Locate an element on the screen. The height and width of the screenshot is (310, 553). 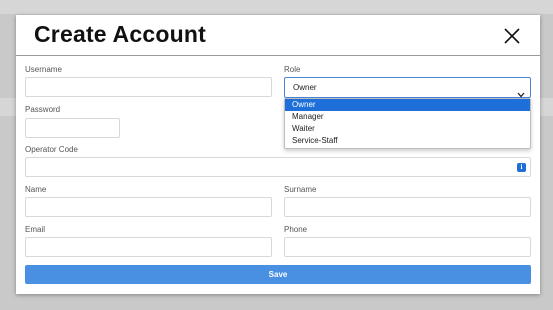
name-input is located at coordinates (148, 207).